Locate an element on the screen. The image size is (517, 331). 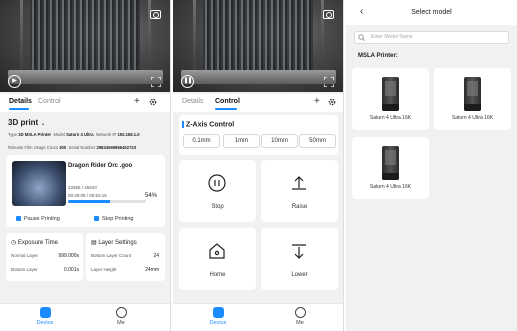
home-button: Home is located at coordinates (217, 259).